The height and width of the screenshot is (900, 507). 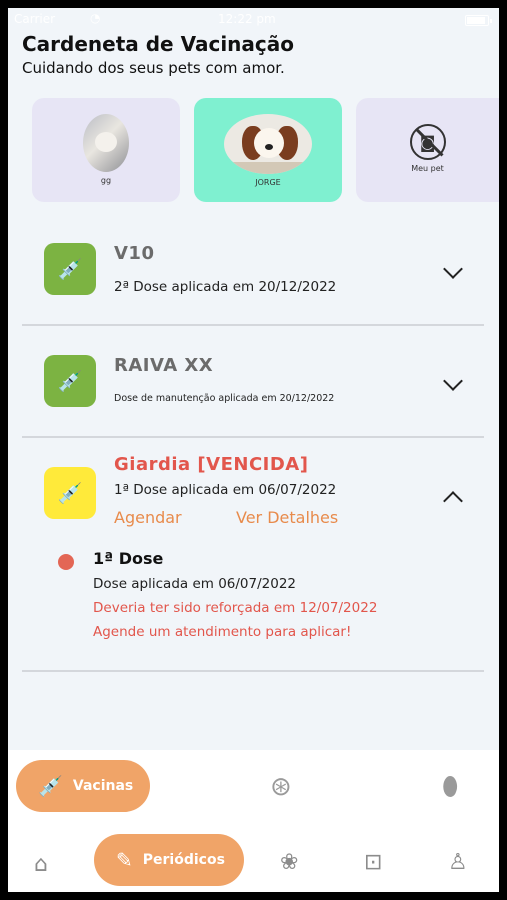 I want to click on periodic-button-label: Periódicos, so click(x=183, y=860).